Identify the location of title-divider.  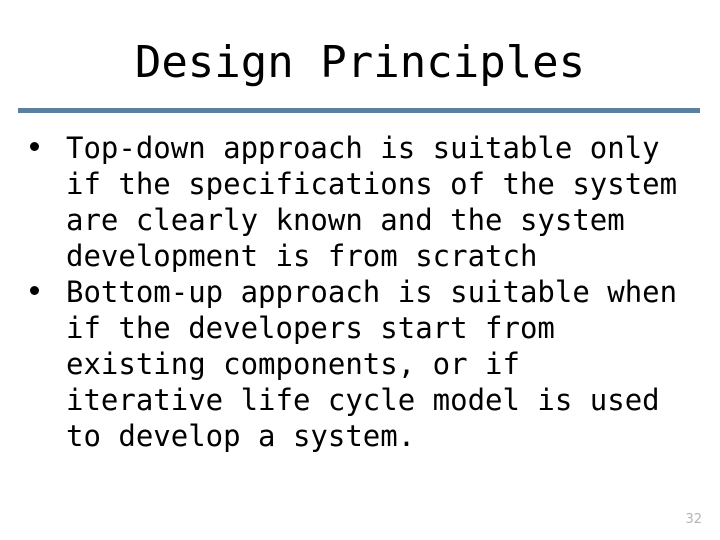
(359, 110).